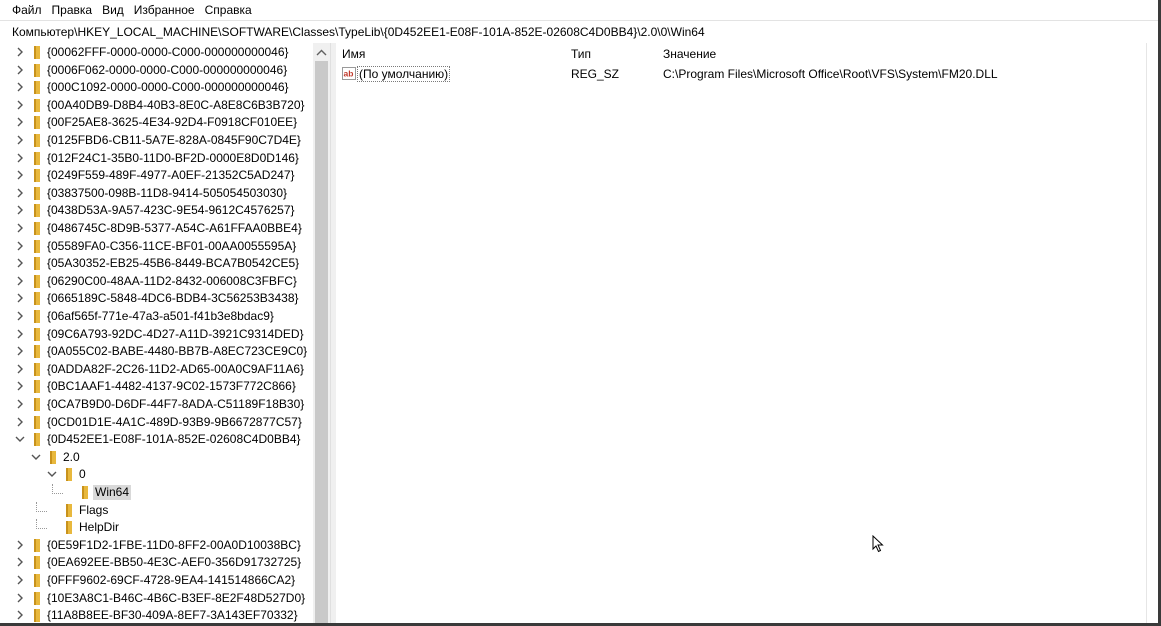  Describe the element at coordinates (172, 122) in the screenshot. I see `tree-node-label: {00F25AE8-3625-4E34-92D4-F0918CF010EE}` at that location.